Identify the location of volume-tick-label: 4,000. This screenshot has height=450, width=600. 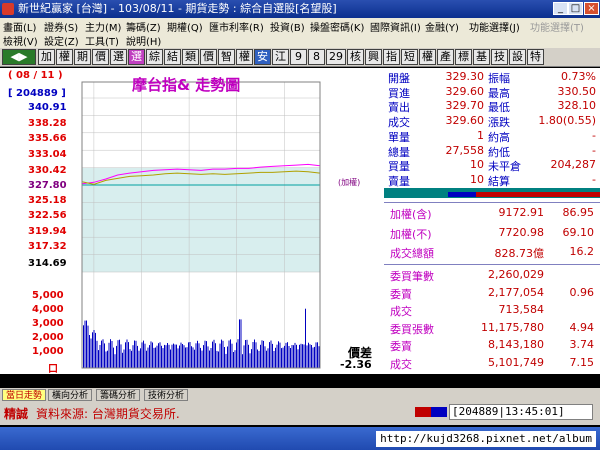
(48, 309).